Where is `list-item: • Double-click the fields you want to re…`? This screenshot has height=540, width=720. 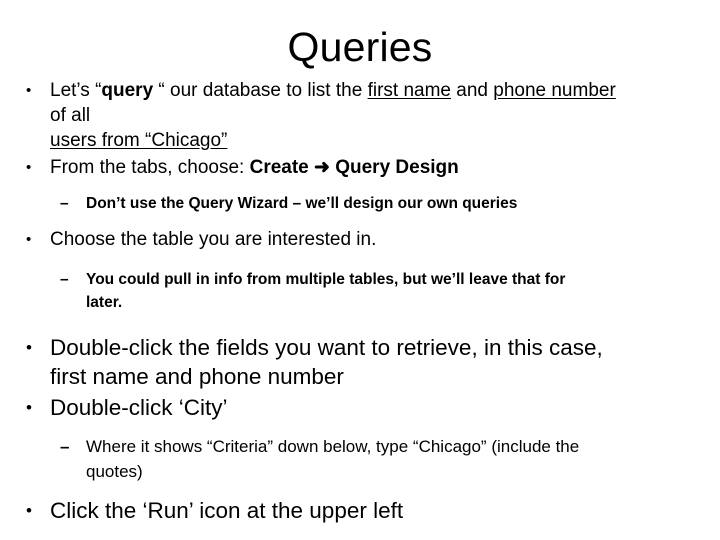 list-item: • Double-click the fields you want to re… is located at coordinates (304, 362).